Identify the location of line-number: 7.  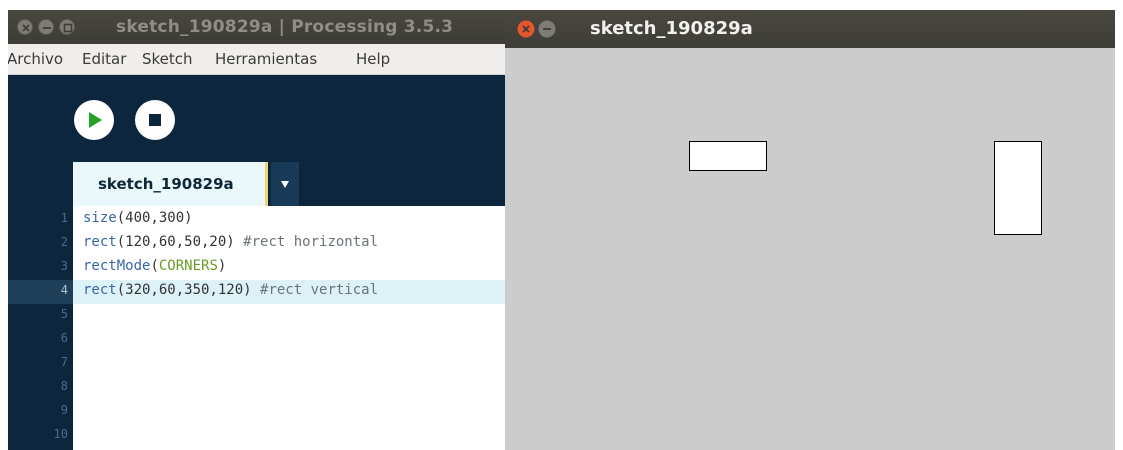
(64, 362).